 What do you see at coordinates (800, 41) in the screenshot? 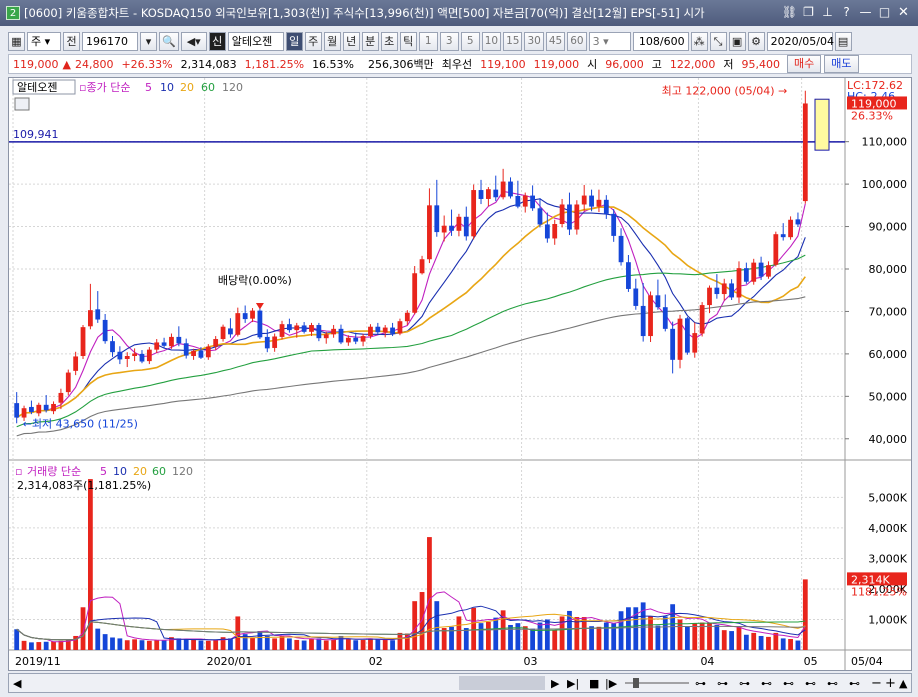
I see `date-input: 2020/05/04` at bounding box center [800, 41].